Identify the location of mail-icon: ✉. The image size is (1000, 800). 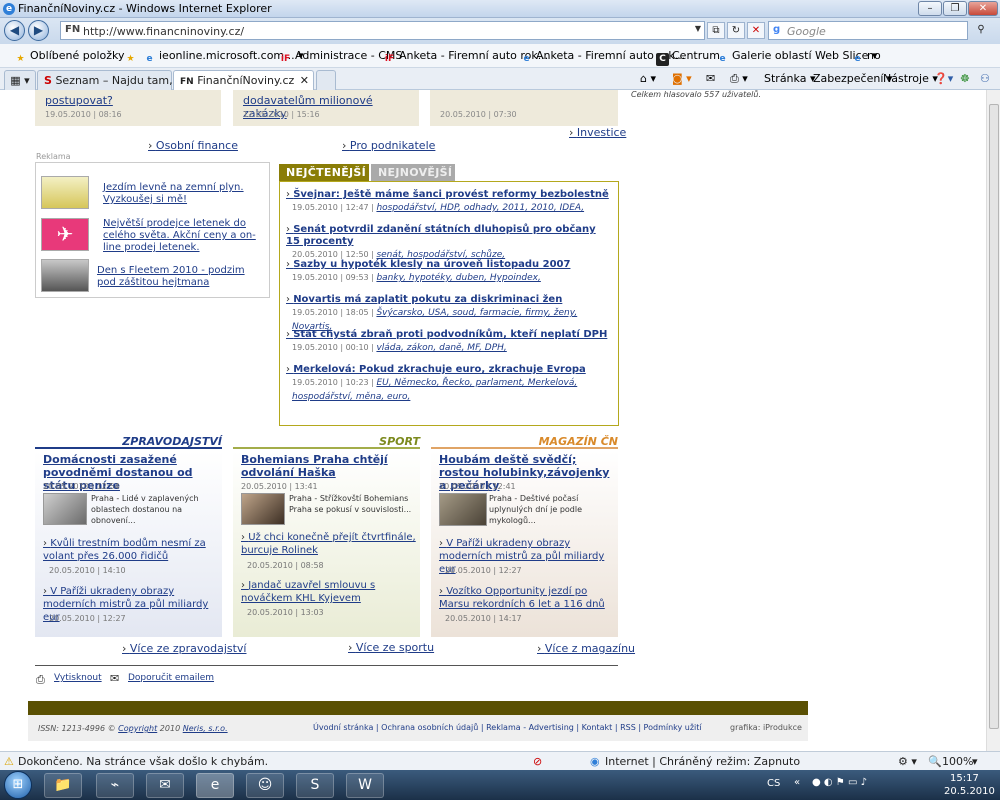
(710, 78).